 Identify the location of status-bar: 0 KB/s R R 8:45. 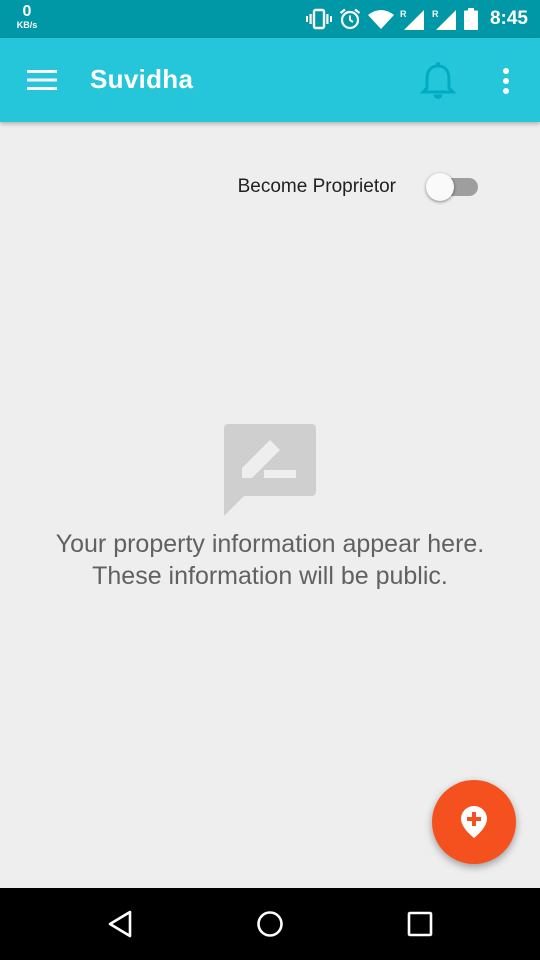
(270, 19).